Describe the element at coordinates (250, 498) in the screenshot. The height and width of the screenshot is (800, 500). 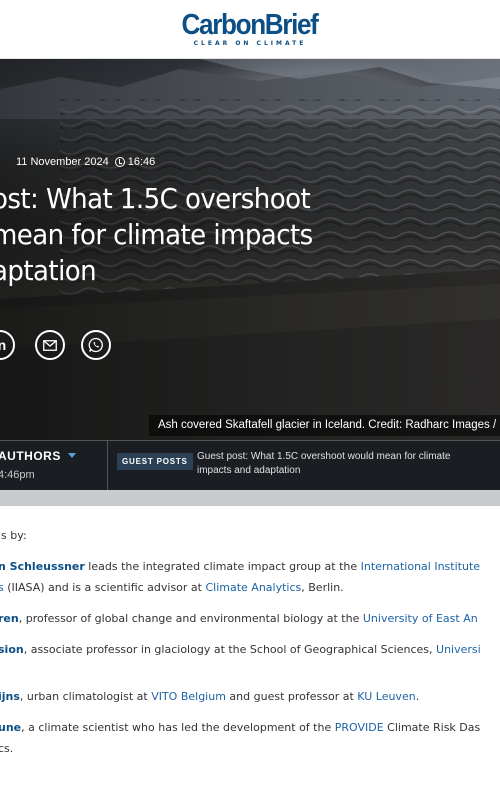
I see `section-separator` at that location.